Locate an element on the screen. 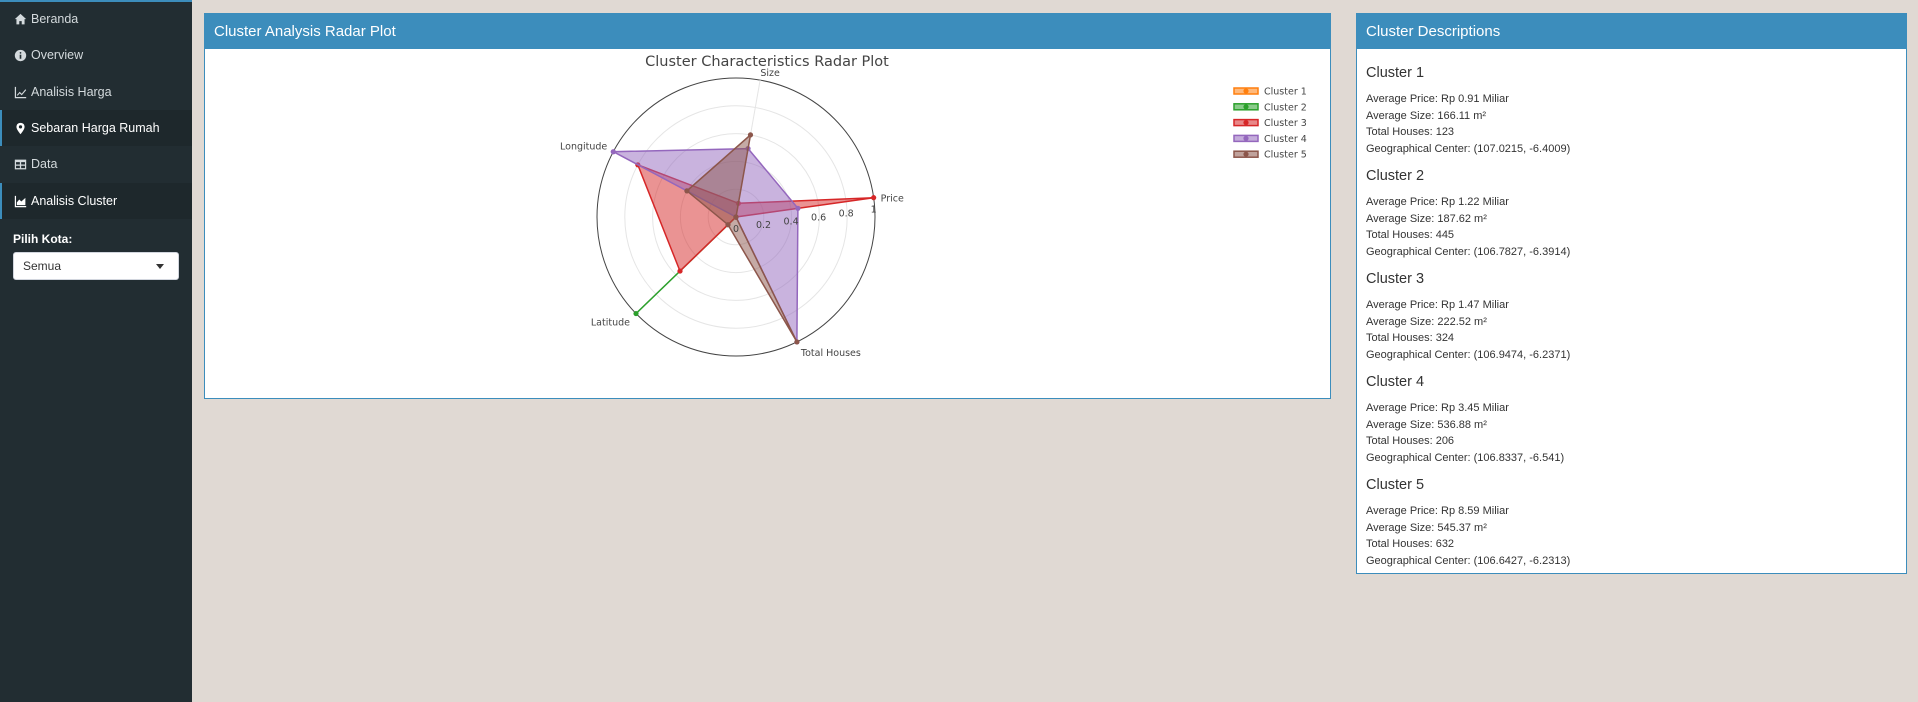  radial-tick-label: 0.4 is located at coordinates (791, 221).